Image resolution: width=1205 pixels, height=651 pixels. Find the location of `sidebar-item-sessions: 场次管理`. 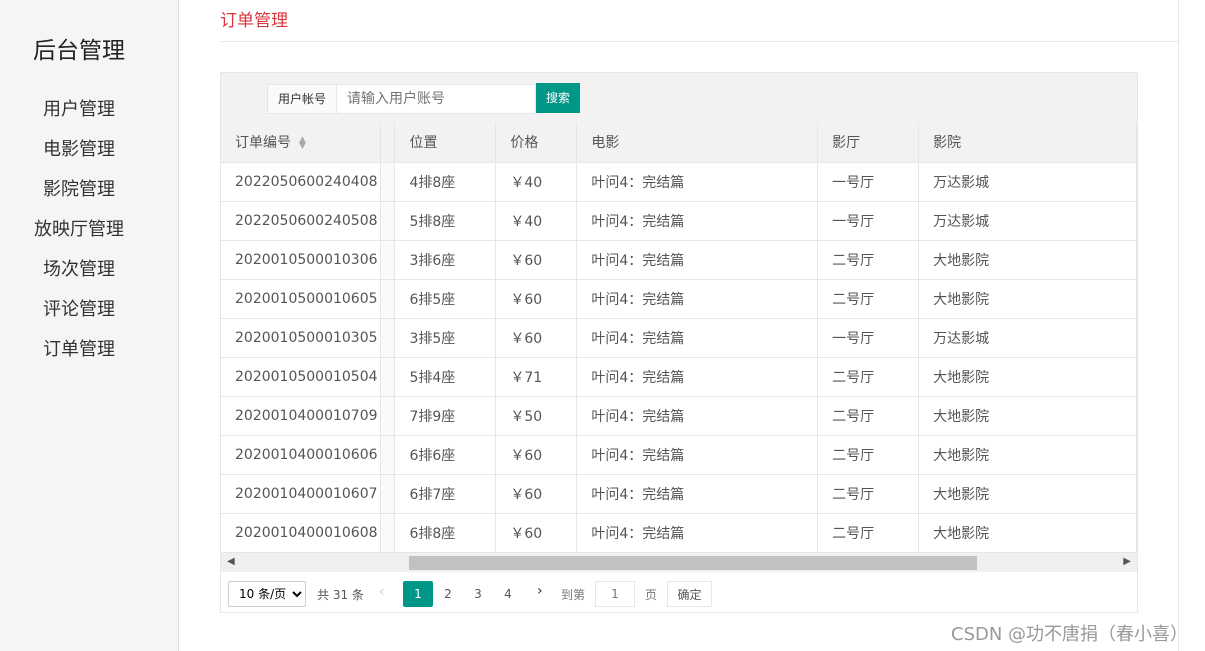

sidebar-item-sessions: 场次管理 is located at coordinates (79, 270).